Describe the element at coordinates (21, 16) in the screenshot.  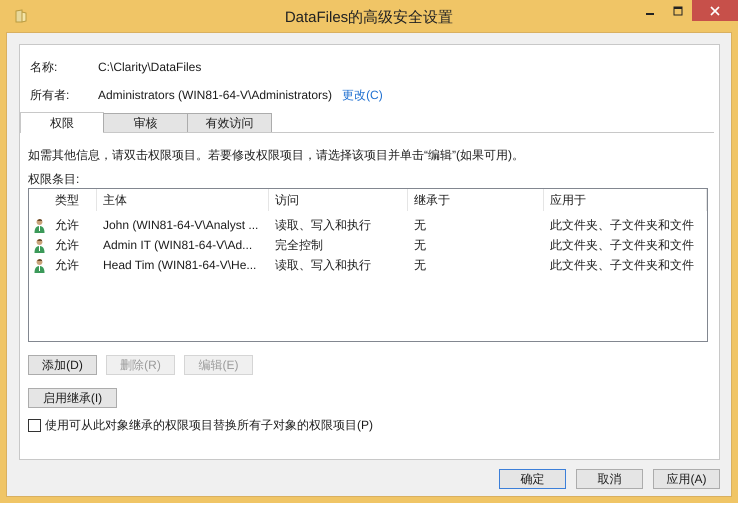
I see `folder-icon` at that location.